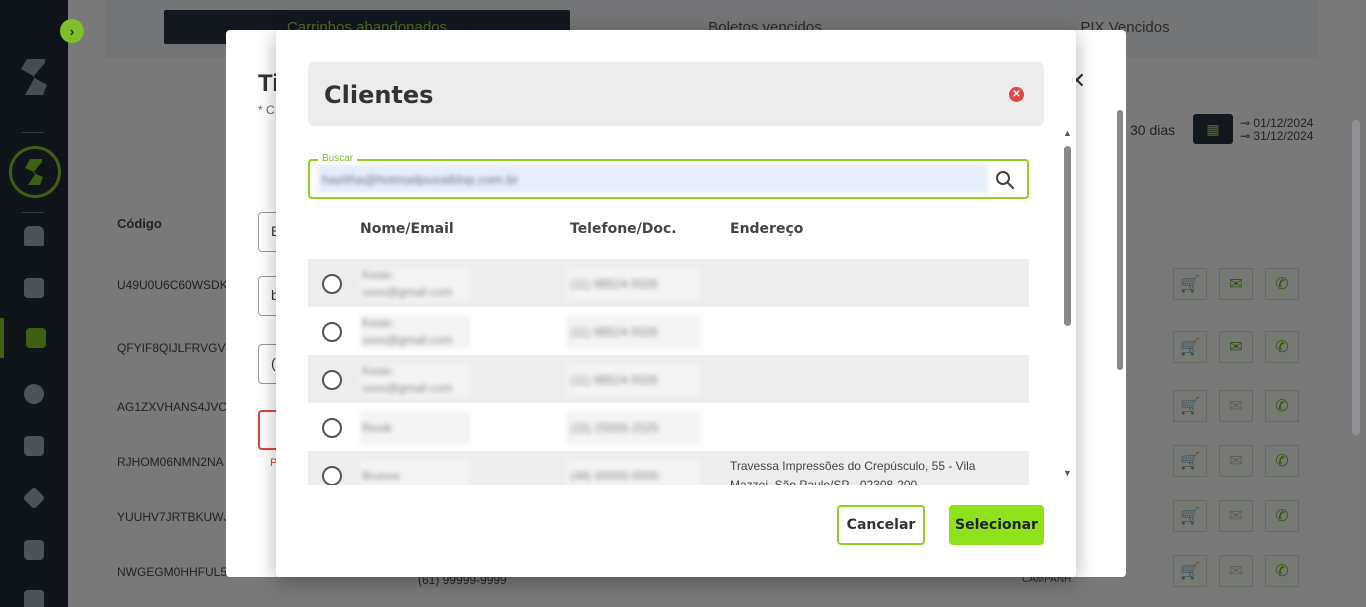  Describe the element at coordinates (72, 31) in the screenshot. I see `sidebar-toggle-button: ›` at that location.